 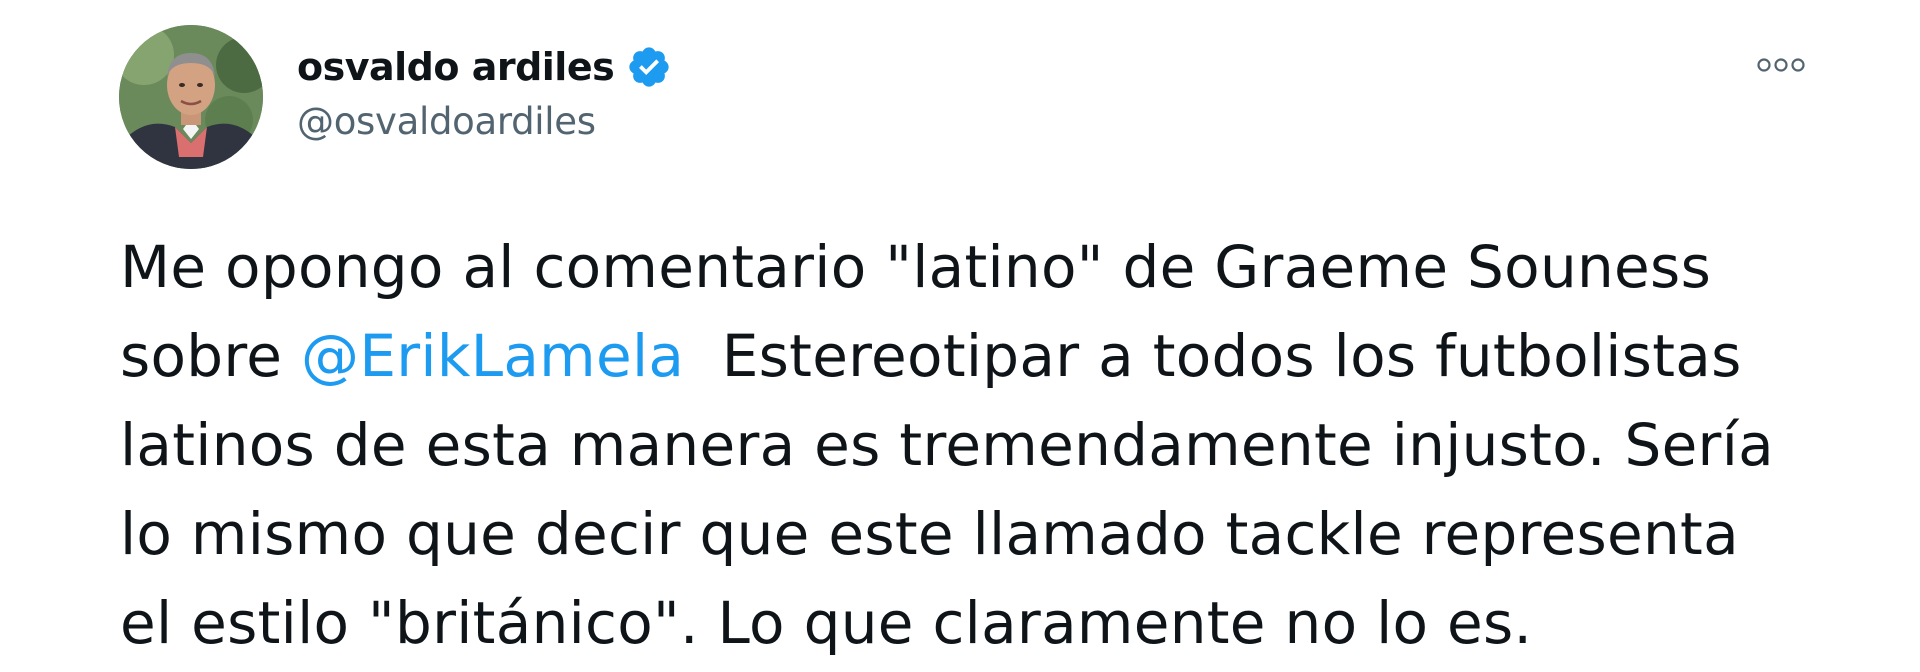 I want to click on avatar-image, so click(x=191, y=97).